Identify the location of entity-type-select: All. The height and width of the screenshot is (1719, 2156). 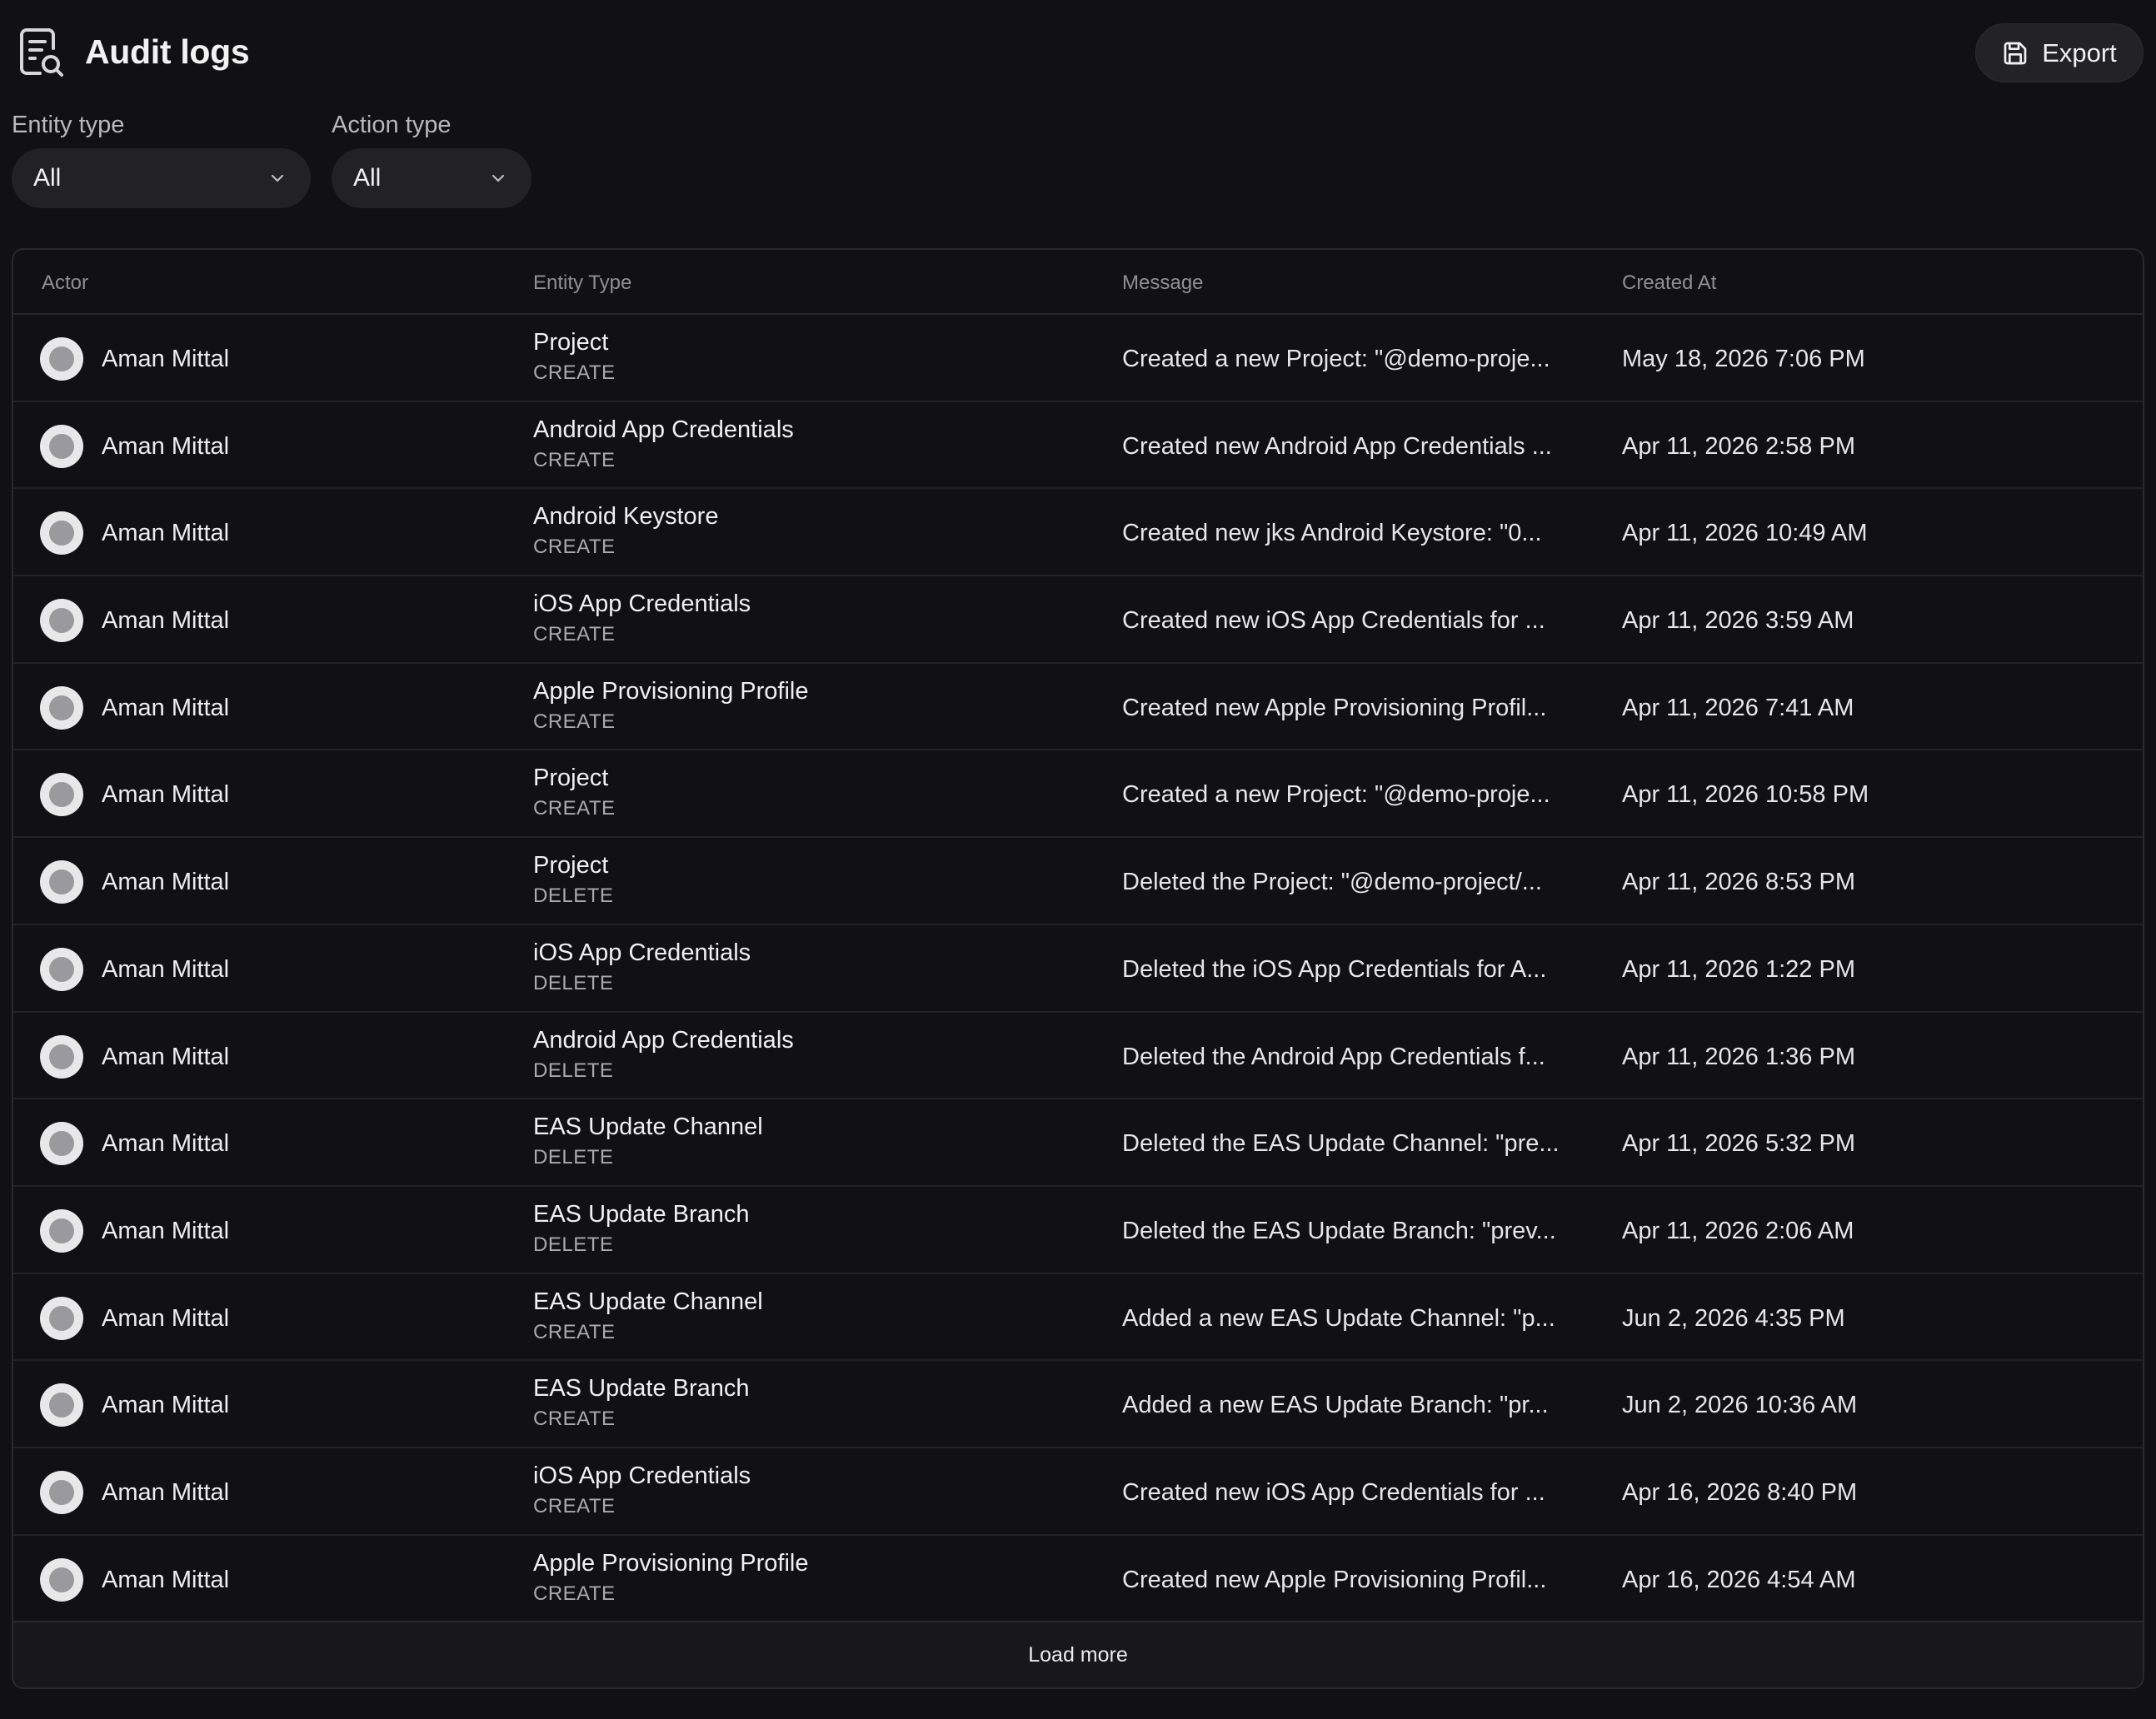
(161, 178).